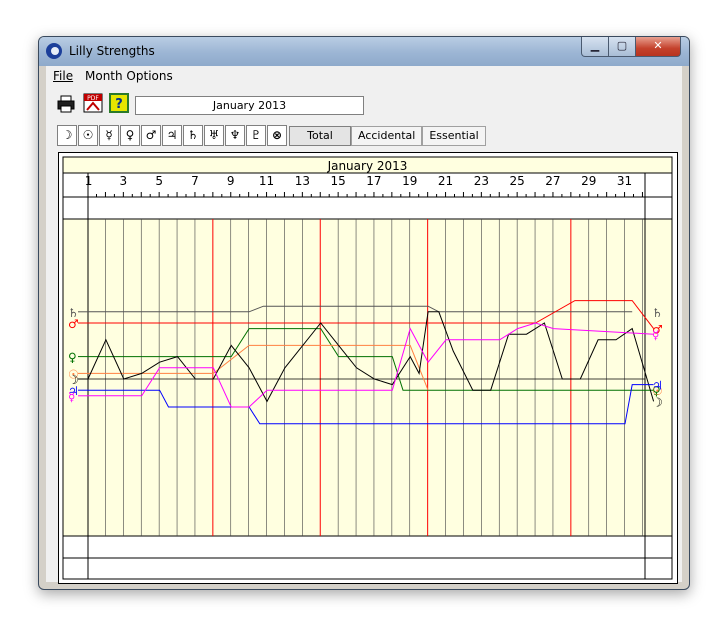 The height and width of the screenshot is (626, 726). What do you see at coordinates (658, 47) in the screenshot?
I see `close-button: ✕` at bounding box center [658, 47].